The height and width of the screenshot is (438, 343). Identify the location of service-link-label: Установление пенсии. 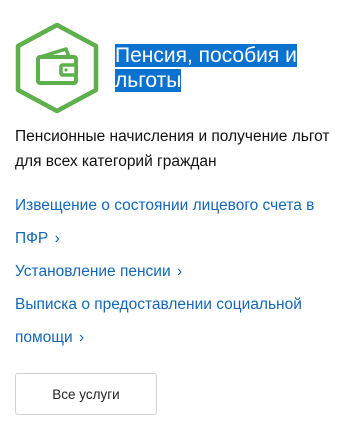
(93, 271).